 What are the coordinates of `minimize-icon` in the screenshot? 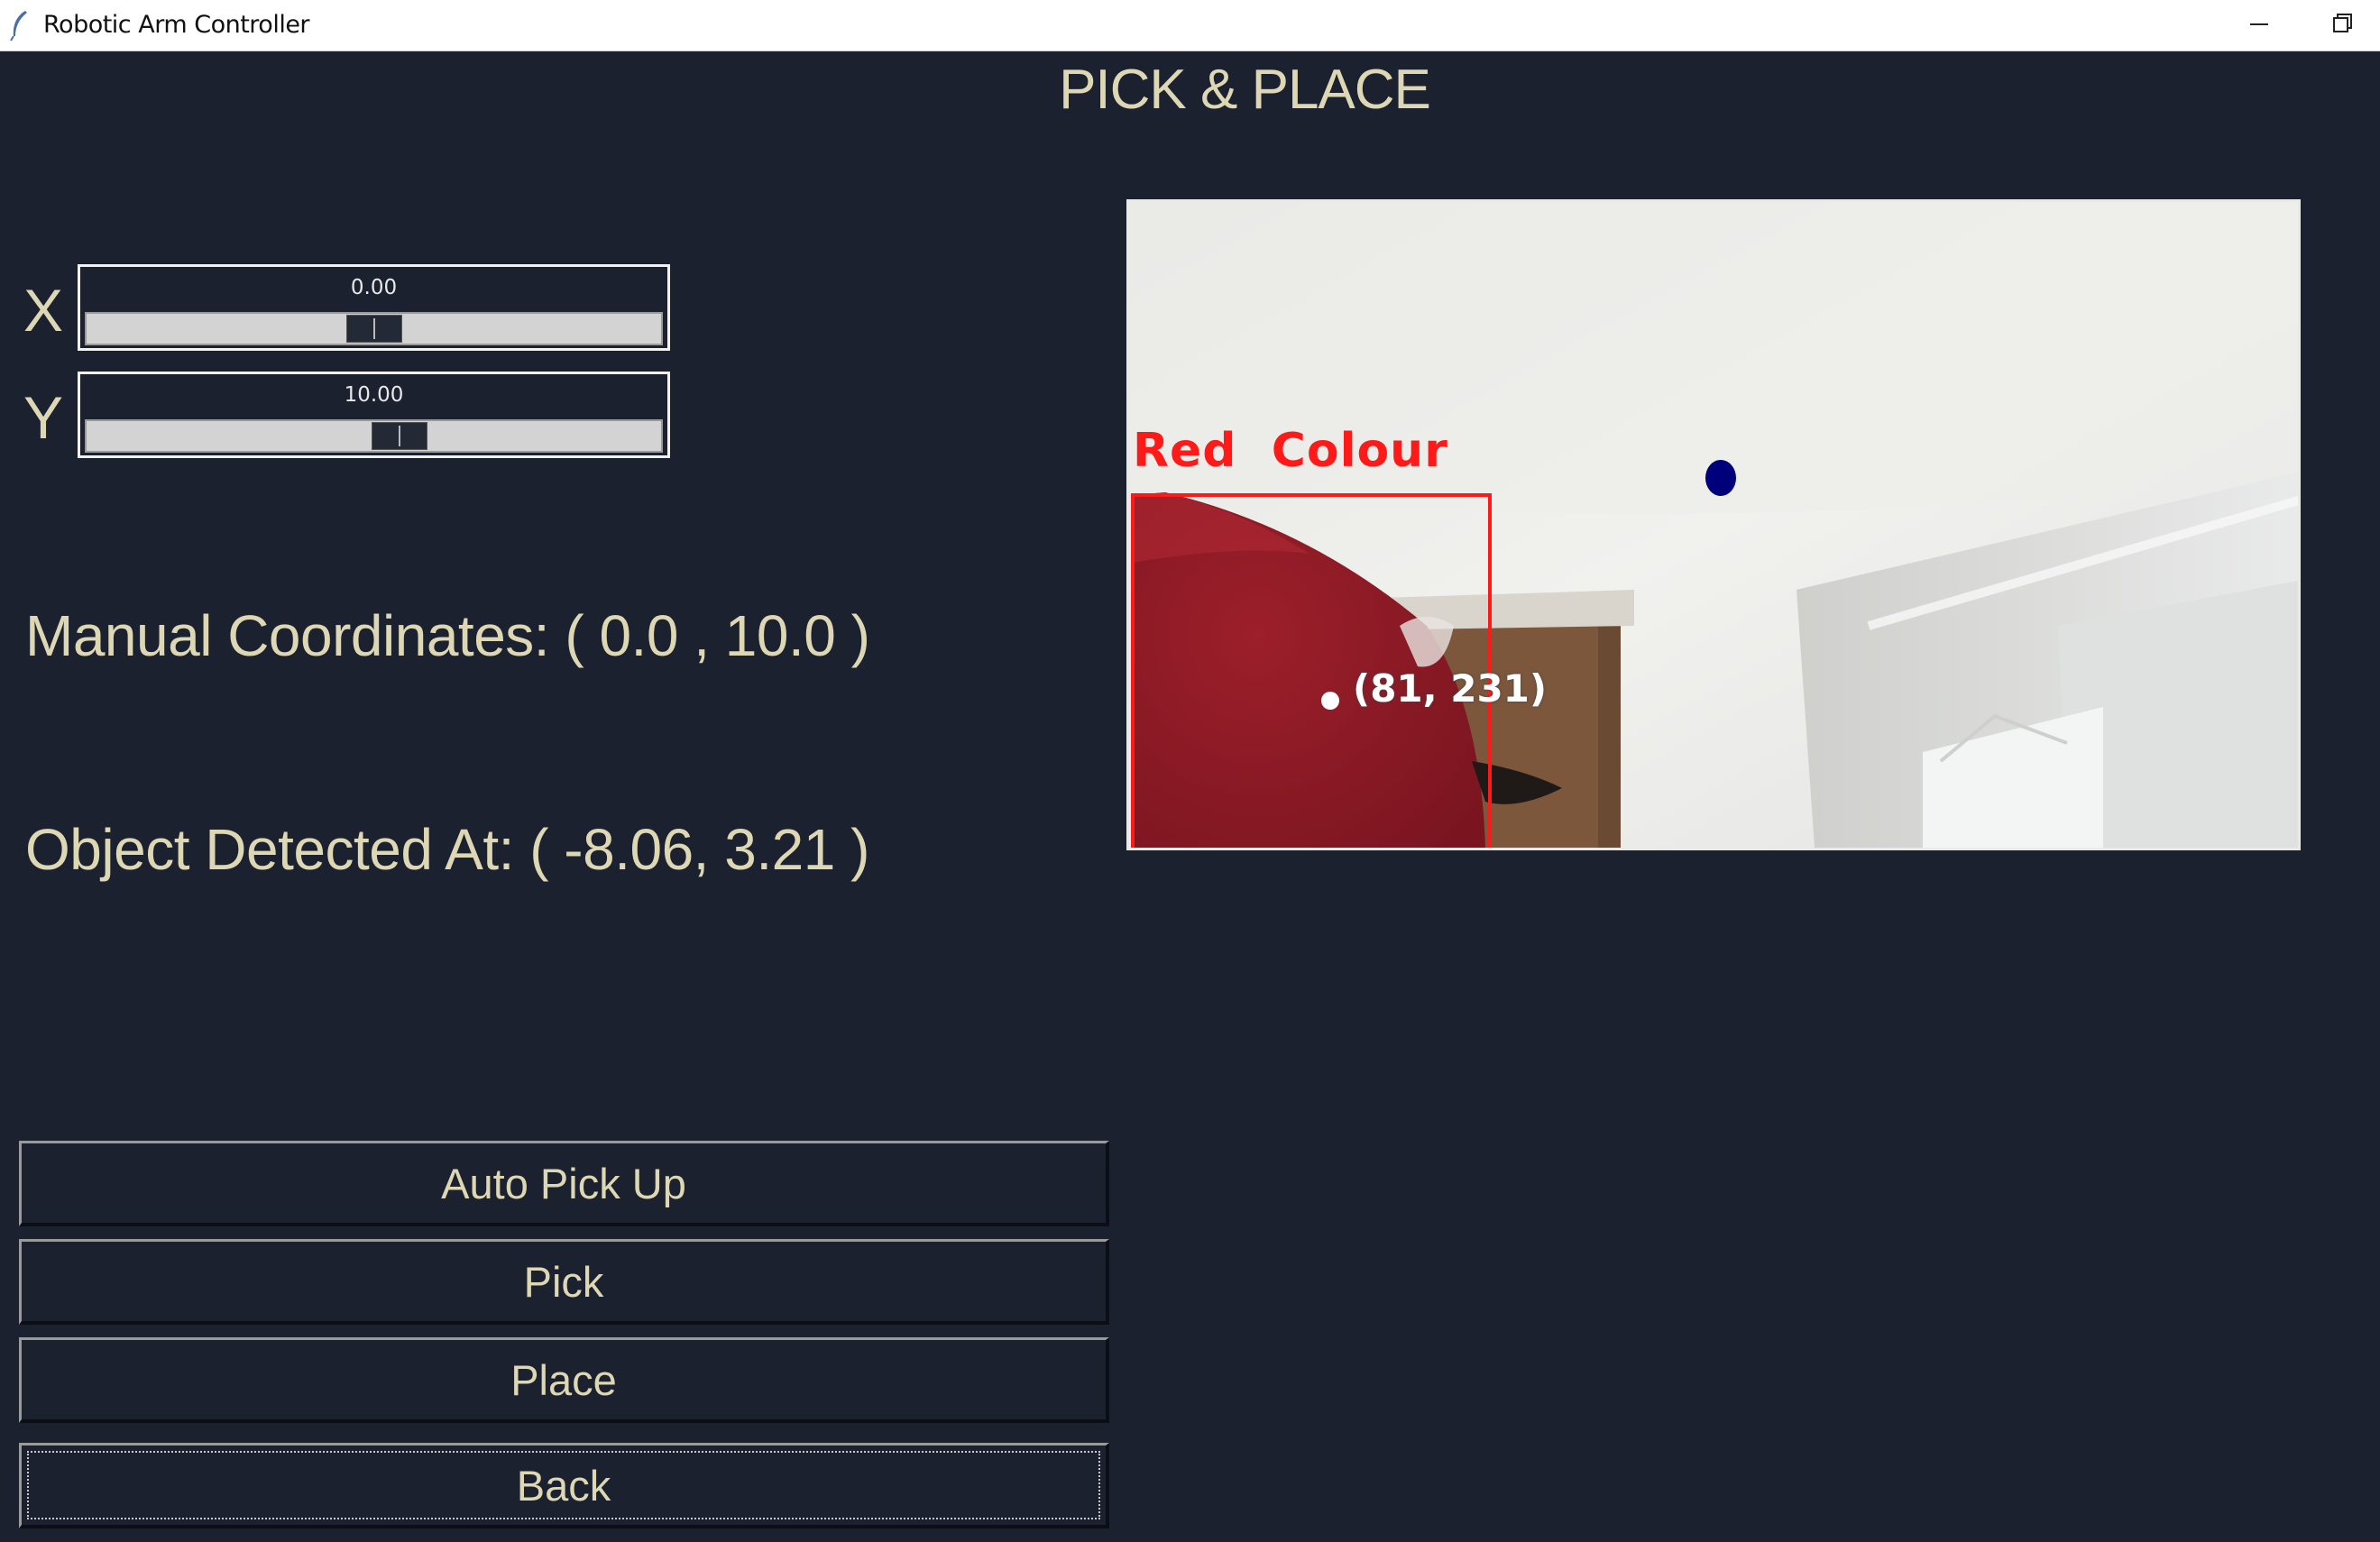 It's located at (2259, 24).